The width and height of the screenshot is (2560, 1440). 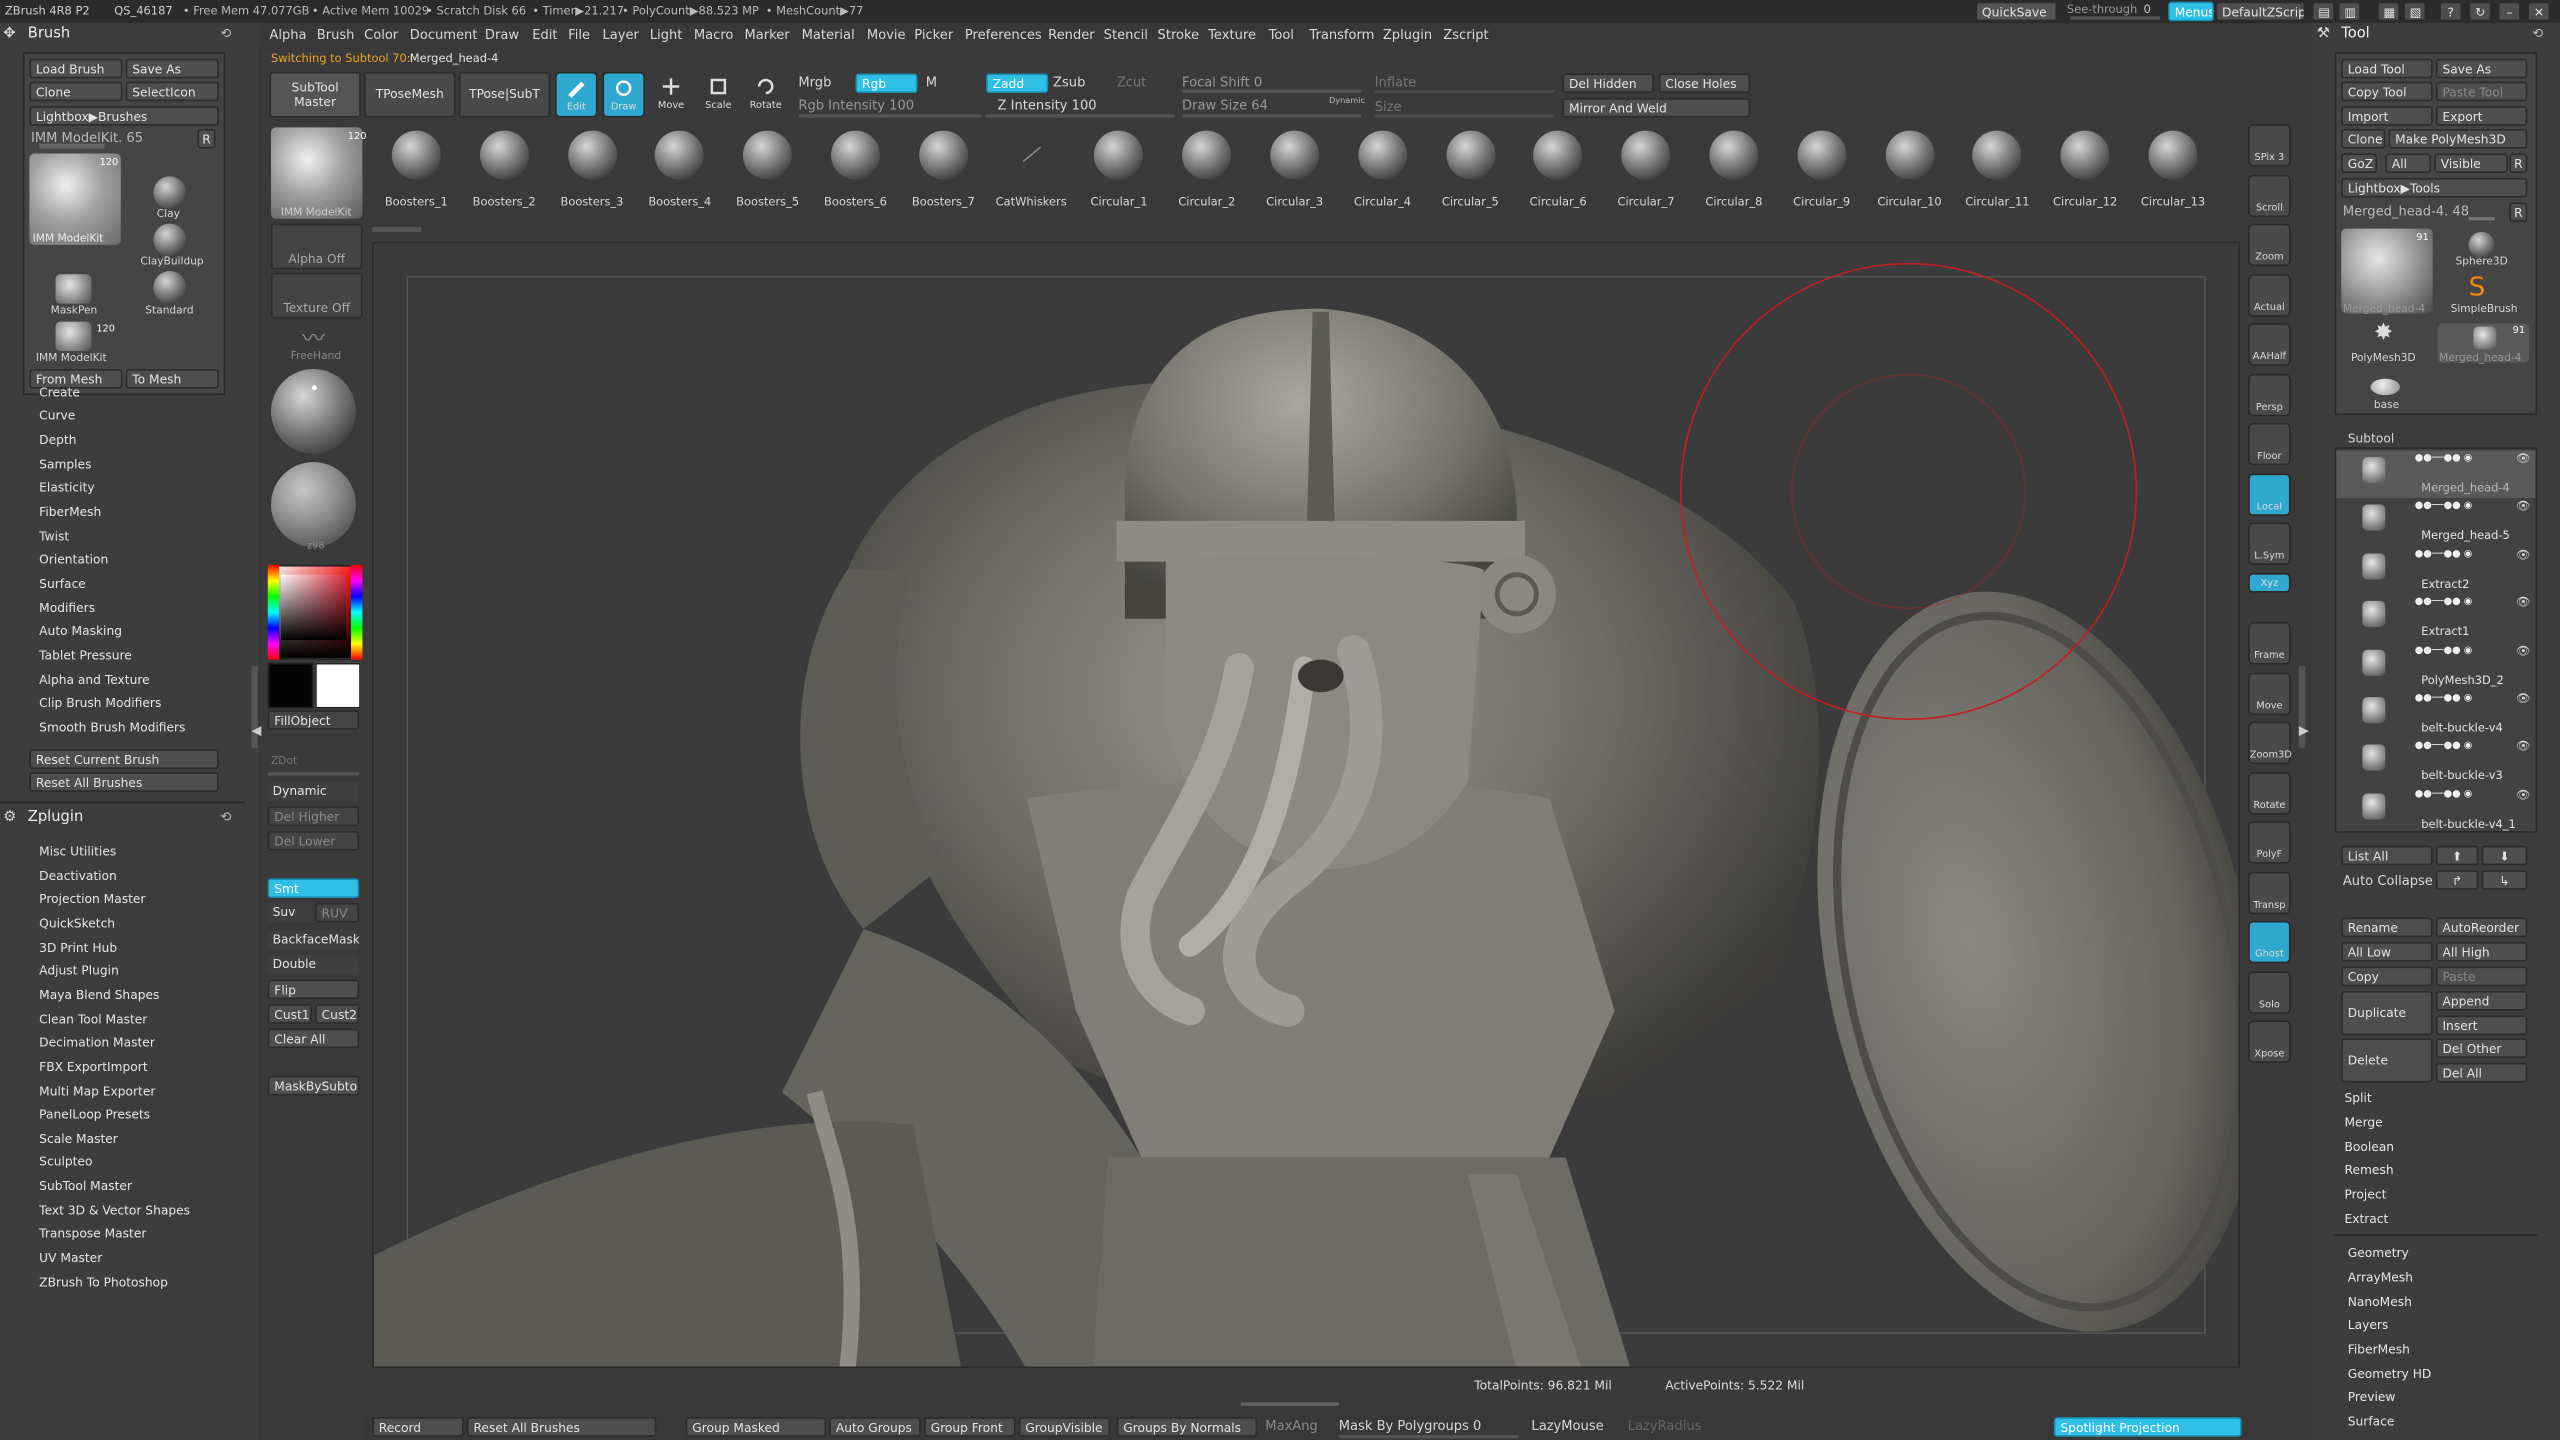 I want to click on paste-button: Paste, so click(x=2481, y=976).